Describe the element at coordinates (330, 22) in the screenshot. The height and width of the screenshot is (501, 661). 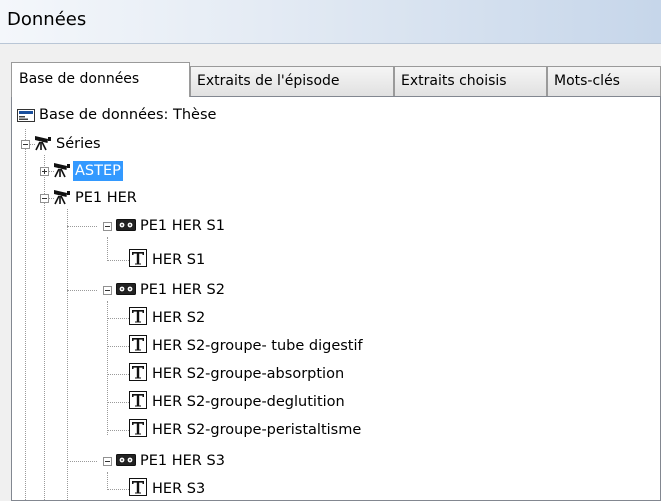
I see `title-bar: Données` at that location.